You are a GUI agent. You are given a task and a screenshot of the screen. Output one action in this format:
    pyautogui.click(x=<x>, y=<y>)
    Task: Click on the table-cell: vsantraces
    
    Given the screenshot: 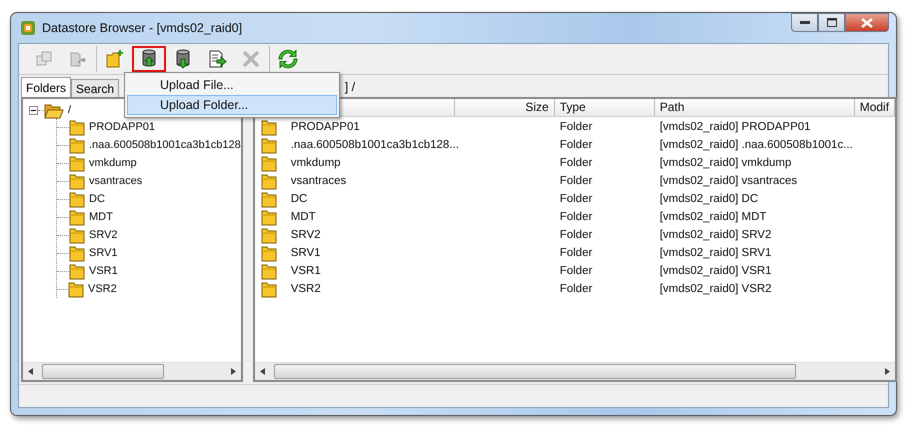 What is the action you would take?
    pyautogui.click(x=318, y=181)
    